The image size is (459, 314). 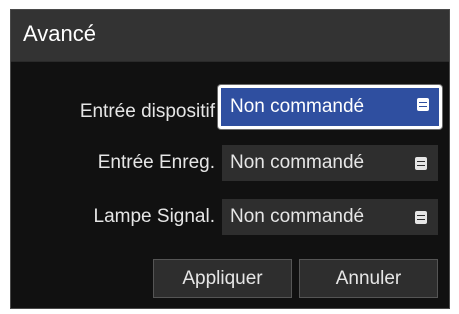 I want to click on device-input-select: Non commandé, so click(x=330, y=107).